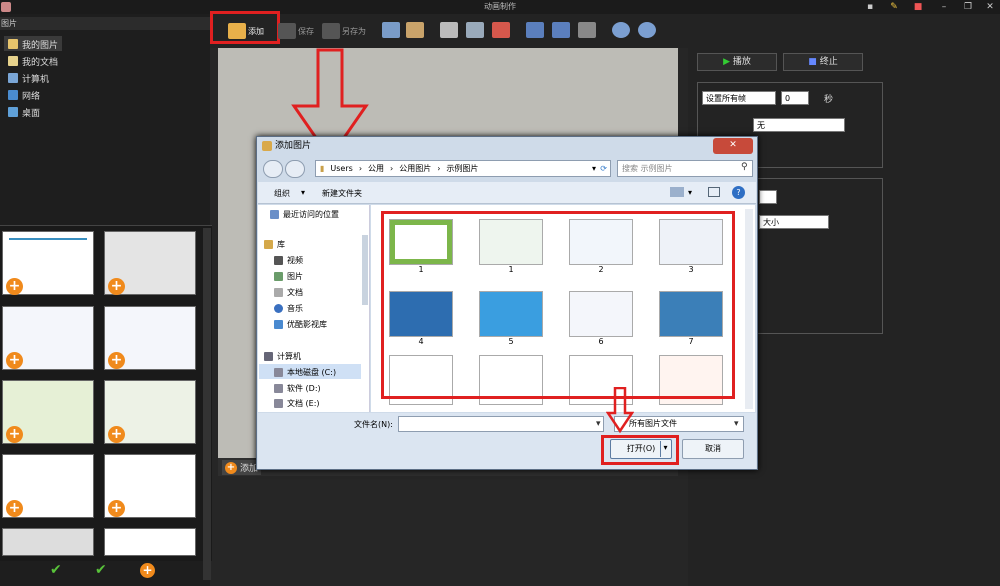  I want to click on help-icon: ?, so click(738, 192).